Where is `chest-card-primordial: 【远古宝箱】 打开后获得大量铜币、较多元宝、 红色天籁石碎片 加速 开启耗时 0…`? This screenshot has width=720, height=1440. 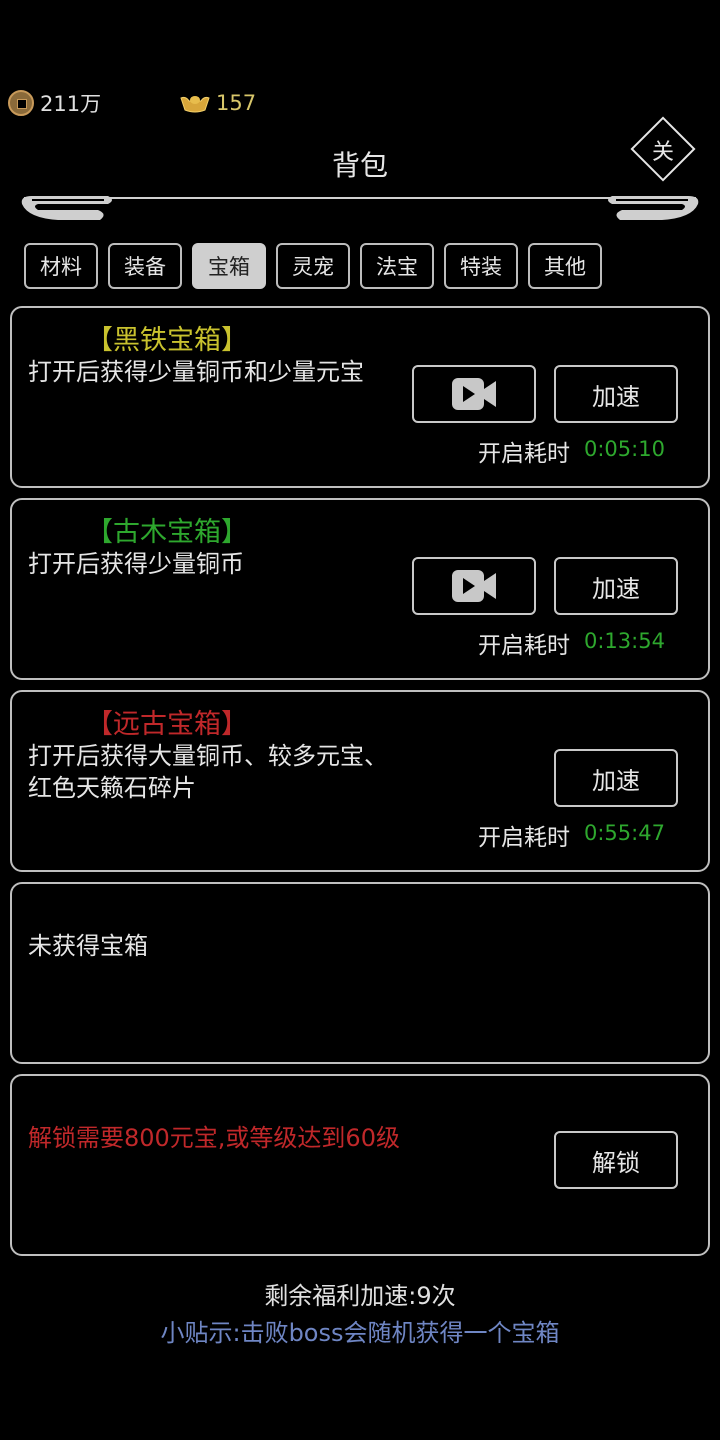
chest-card-primordial: 【远古宝箱】 打开后获得大量铜币、较多元宝、 红色天籁石碎片 加速 开启耗时 0… is located at coordinates (360, 781).